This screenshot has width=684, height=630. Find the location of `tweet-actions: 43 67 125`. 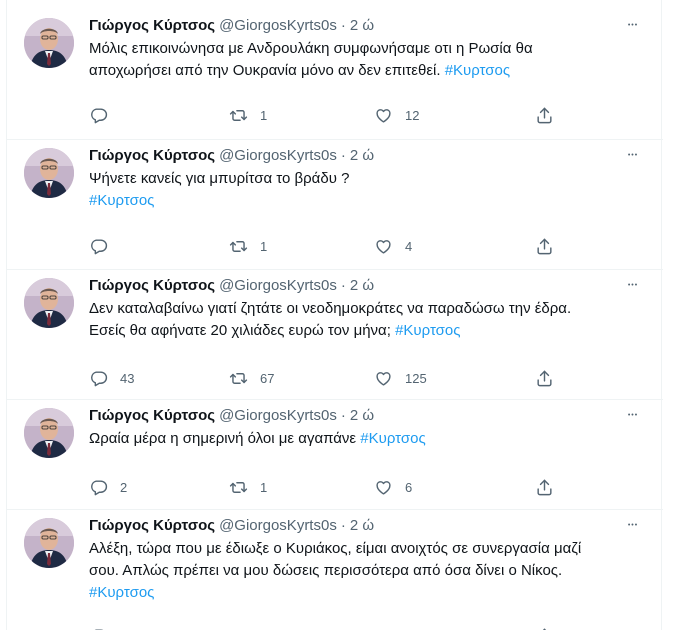

tweet-actions: 43 67 125 is located at coordinates (329, 378).